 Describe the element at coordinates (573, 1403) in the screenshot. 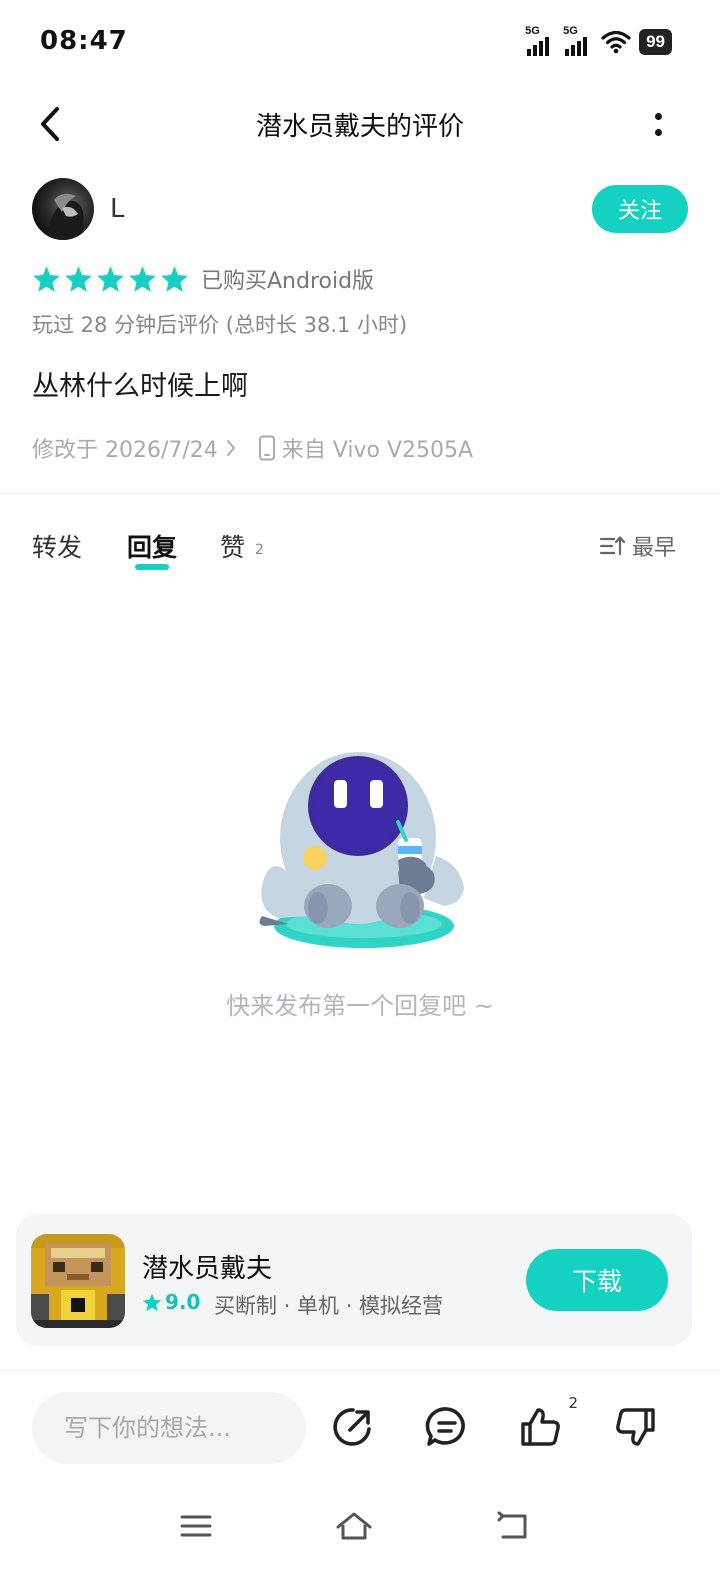

I see `like-count: 2` at that location.